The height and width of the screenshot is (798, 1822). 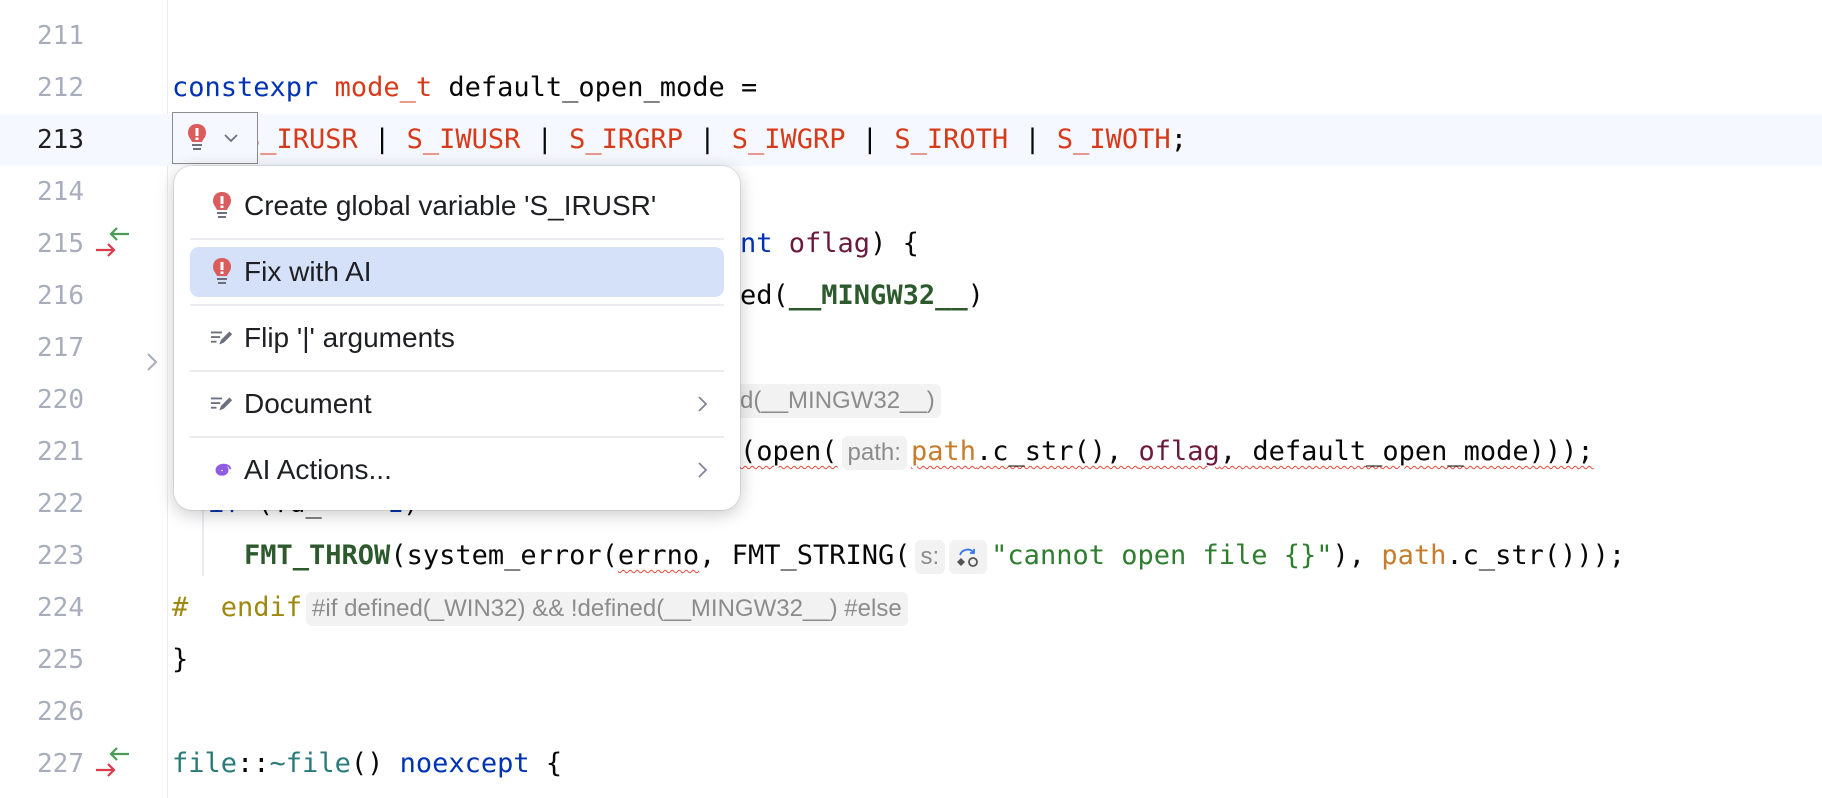 I want to click on menu-item-label: Flip '|' arguments, so click(x=349, y=337).